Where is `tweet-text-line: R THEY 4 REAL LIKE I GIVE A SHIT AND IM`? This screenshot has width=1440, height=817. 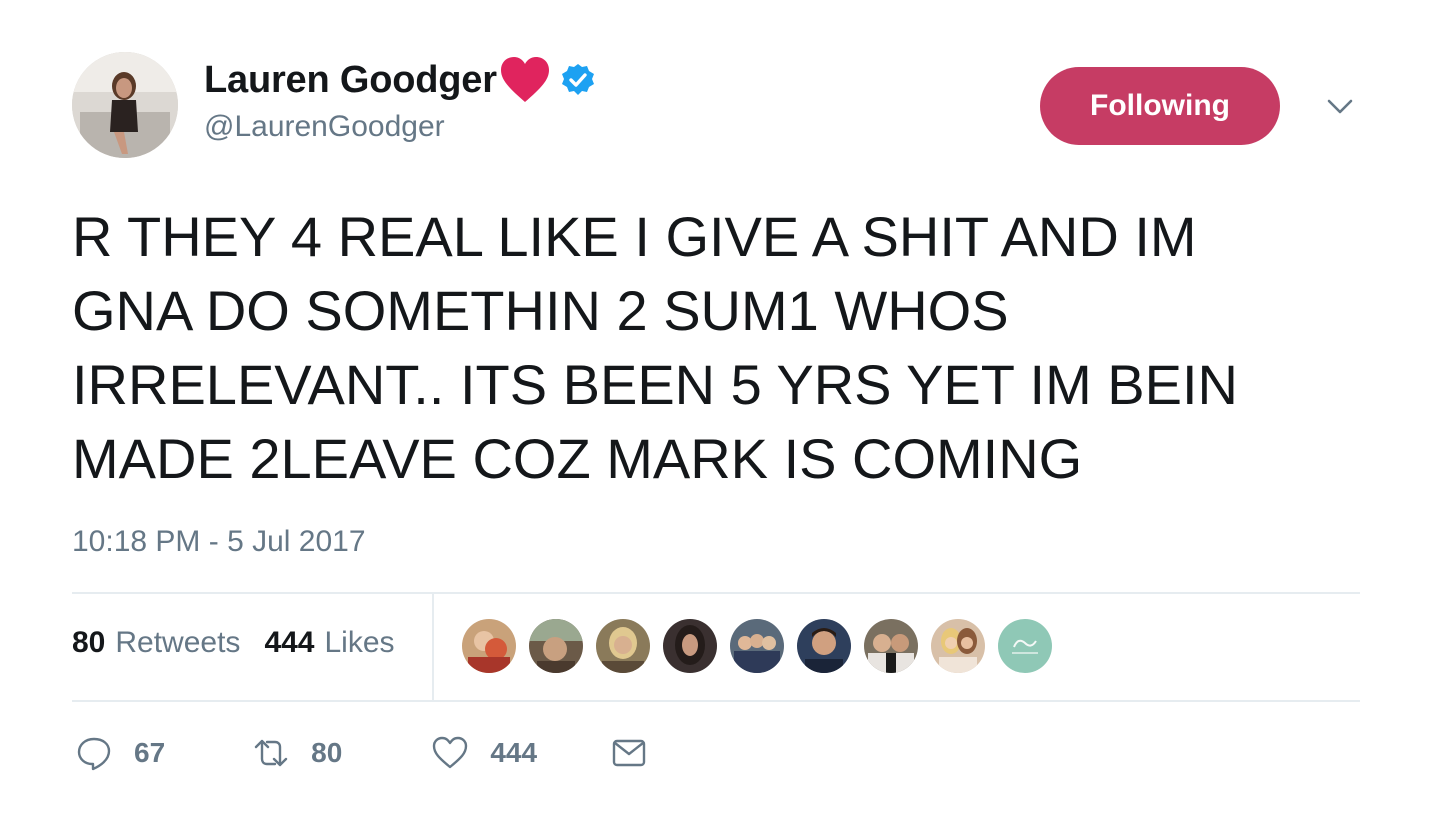 tweet-text-line: R THEY 4 REAL LIKE I GIVE A SHIT AND IM is located at coordinates (634, 236).